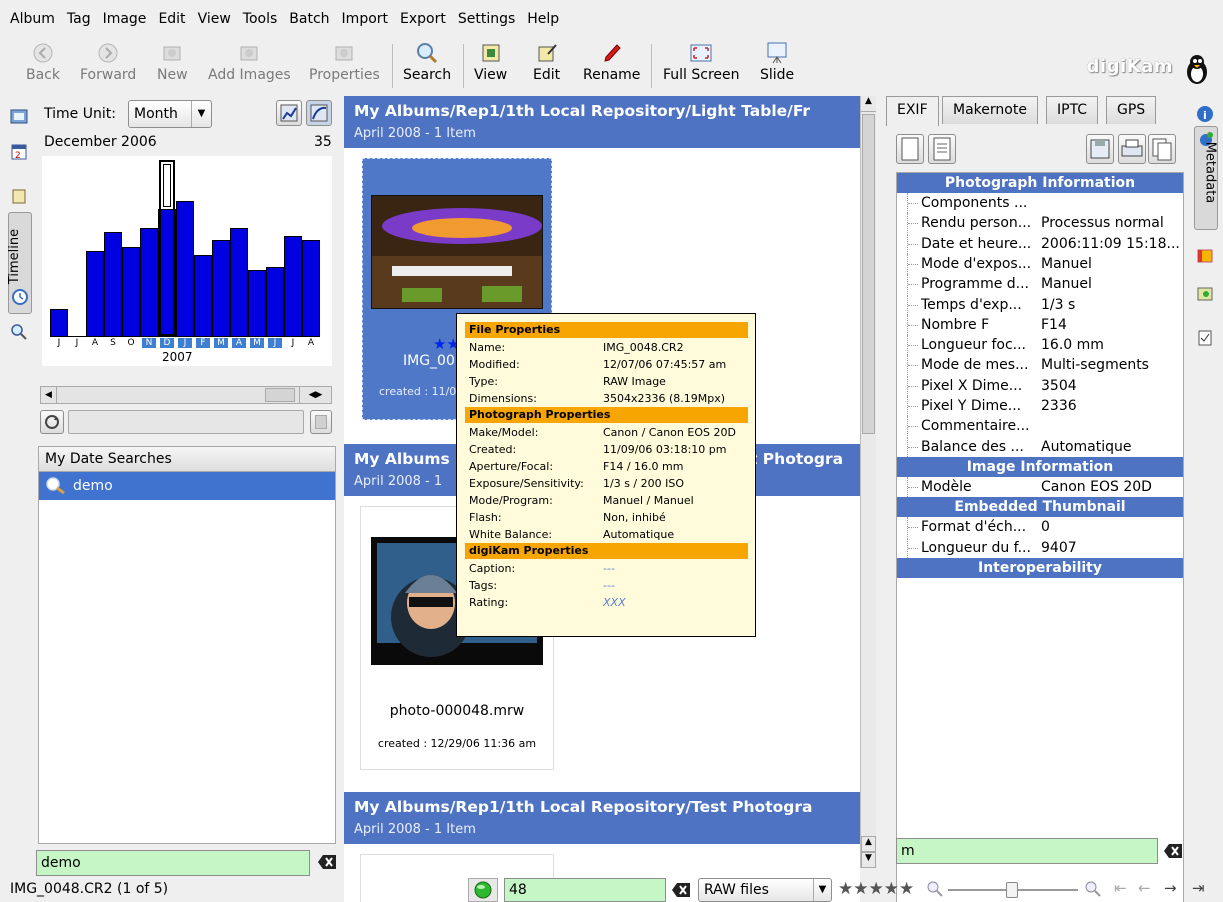  Describe the element at coordinates (1040, 507) in the screenshot. I see `metadata-section-header: Embedded Thumbnail` at that location.